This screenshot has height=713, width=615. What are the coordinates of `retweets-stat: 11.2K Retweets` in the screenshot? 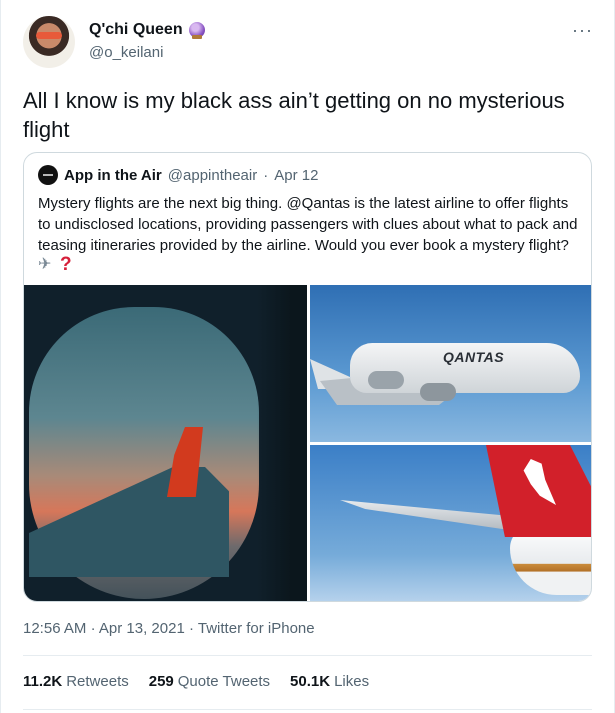 It's located at (76, 681).